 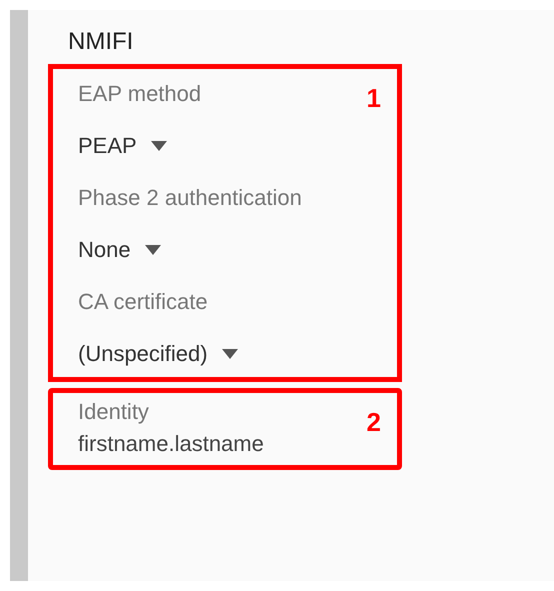 What do you see at coordinates (113, 412) in the screenshot?
I see `field-label: Identity` at bounding box center [113, 412].